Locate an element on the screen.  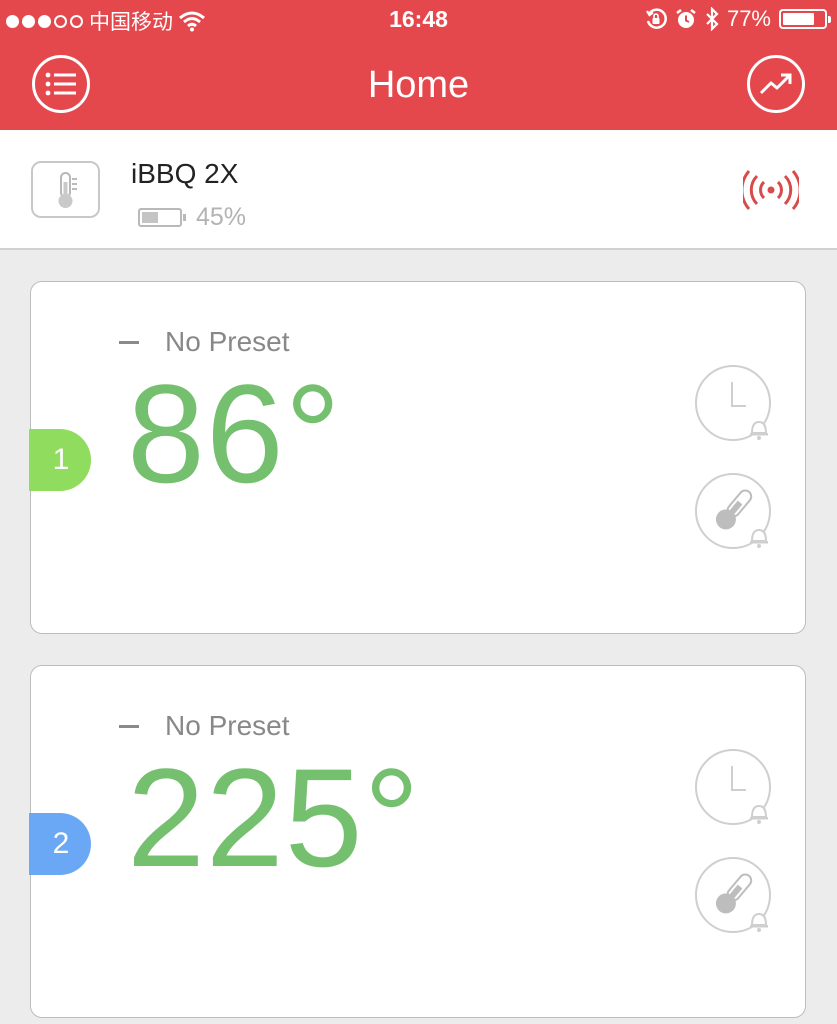
device-battery-fill is located at coordinates (150, 217).